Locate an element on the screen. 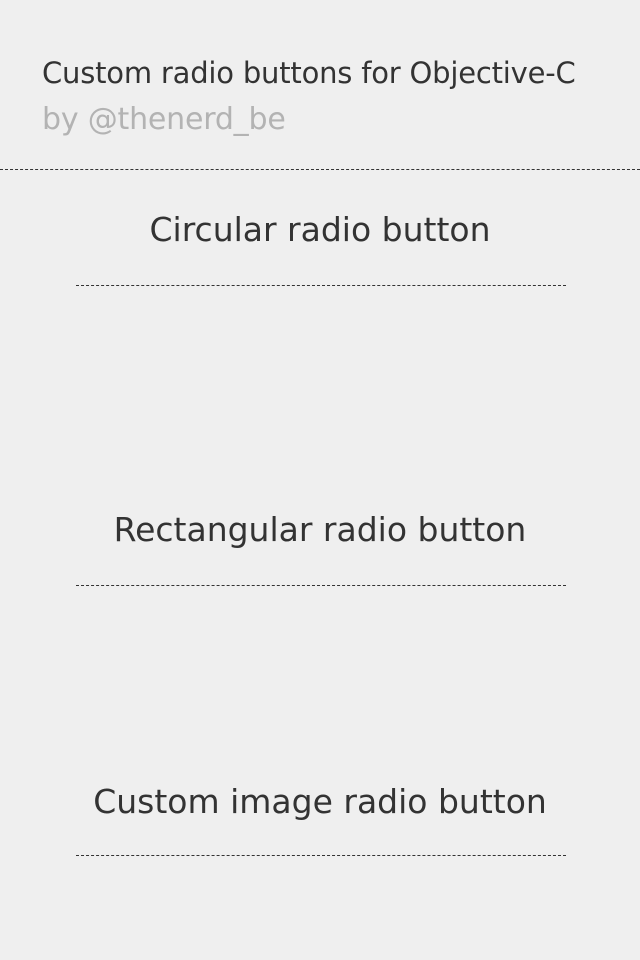 The image size is (640, 960). custom-image-radio-options-area is located at coordinates (321, 907).